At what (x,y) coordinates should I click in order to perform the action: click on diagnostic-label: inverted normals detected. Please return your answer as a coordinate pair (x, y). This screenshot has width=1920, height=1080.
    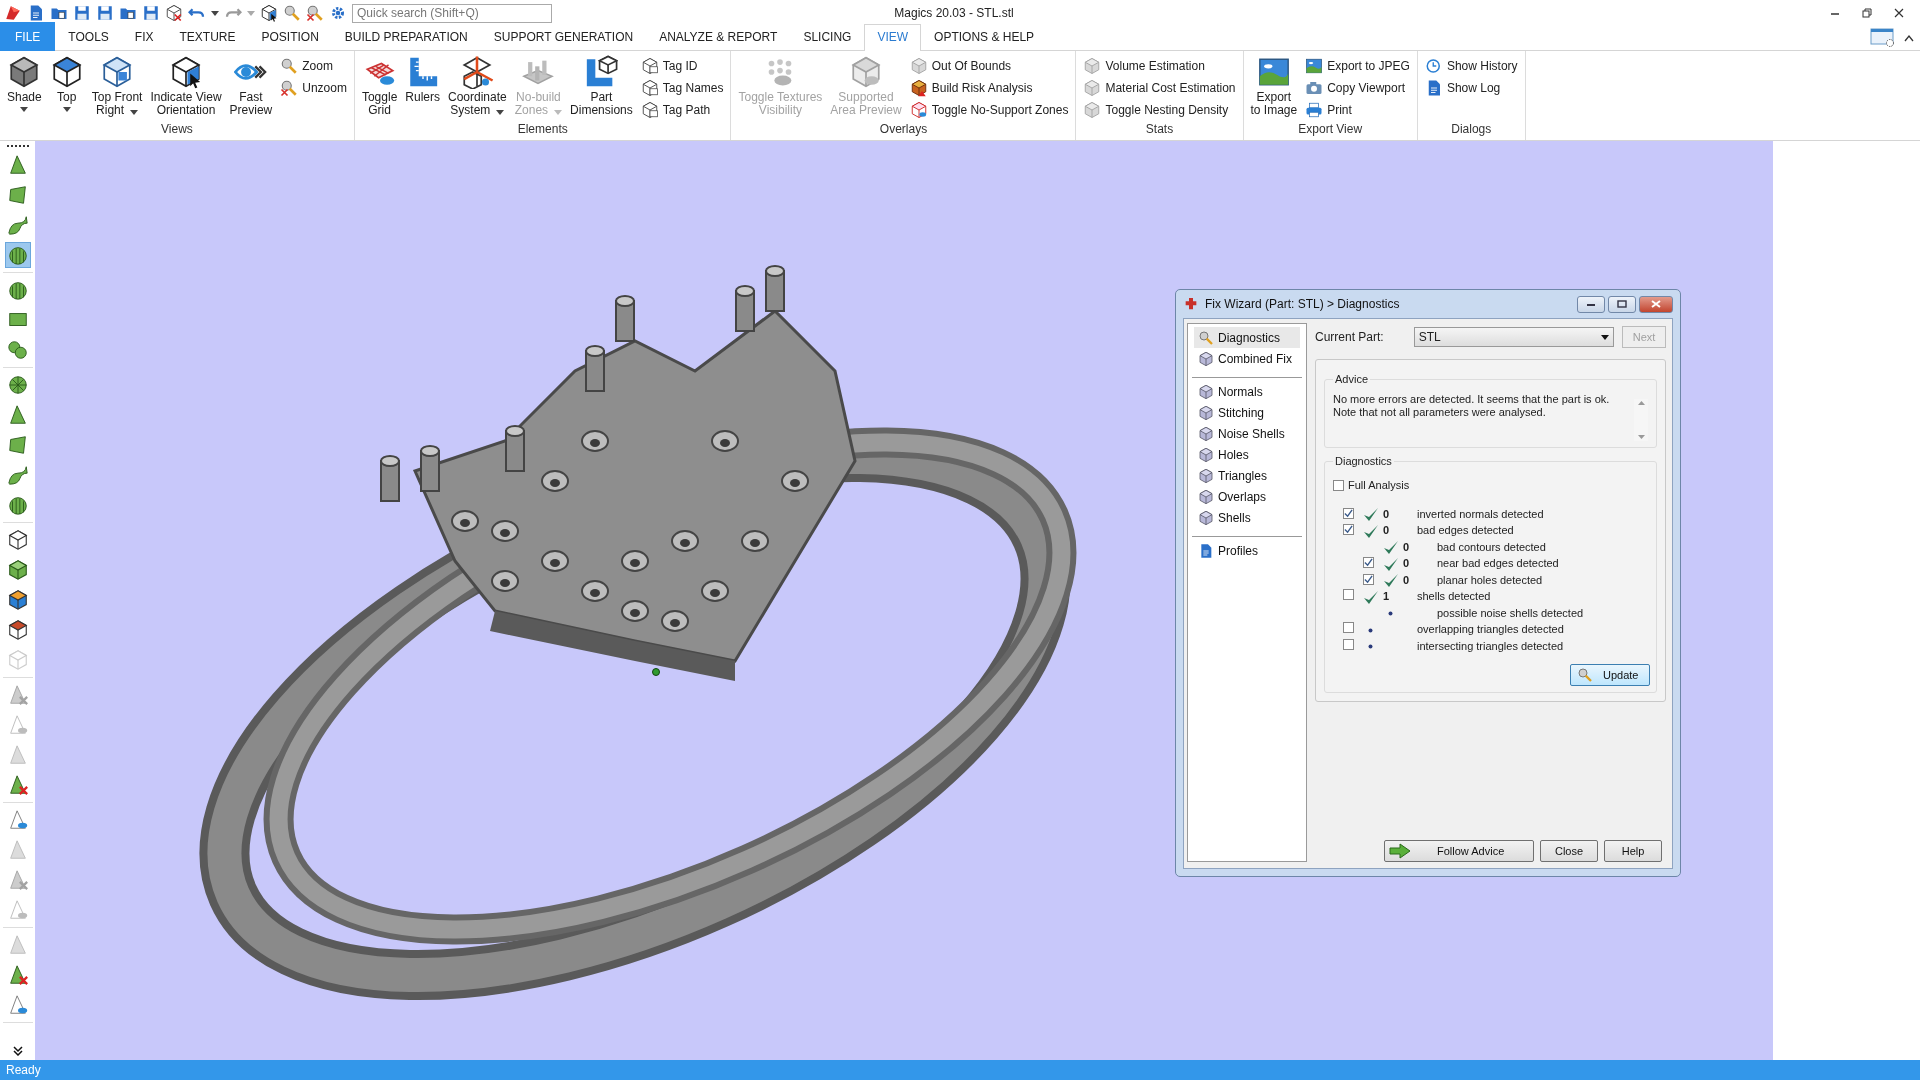
    Looking at the image, I should click on (1481, 514).